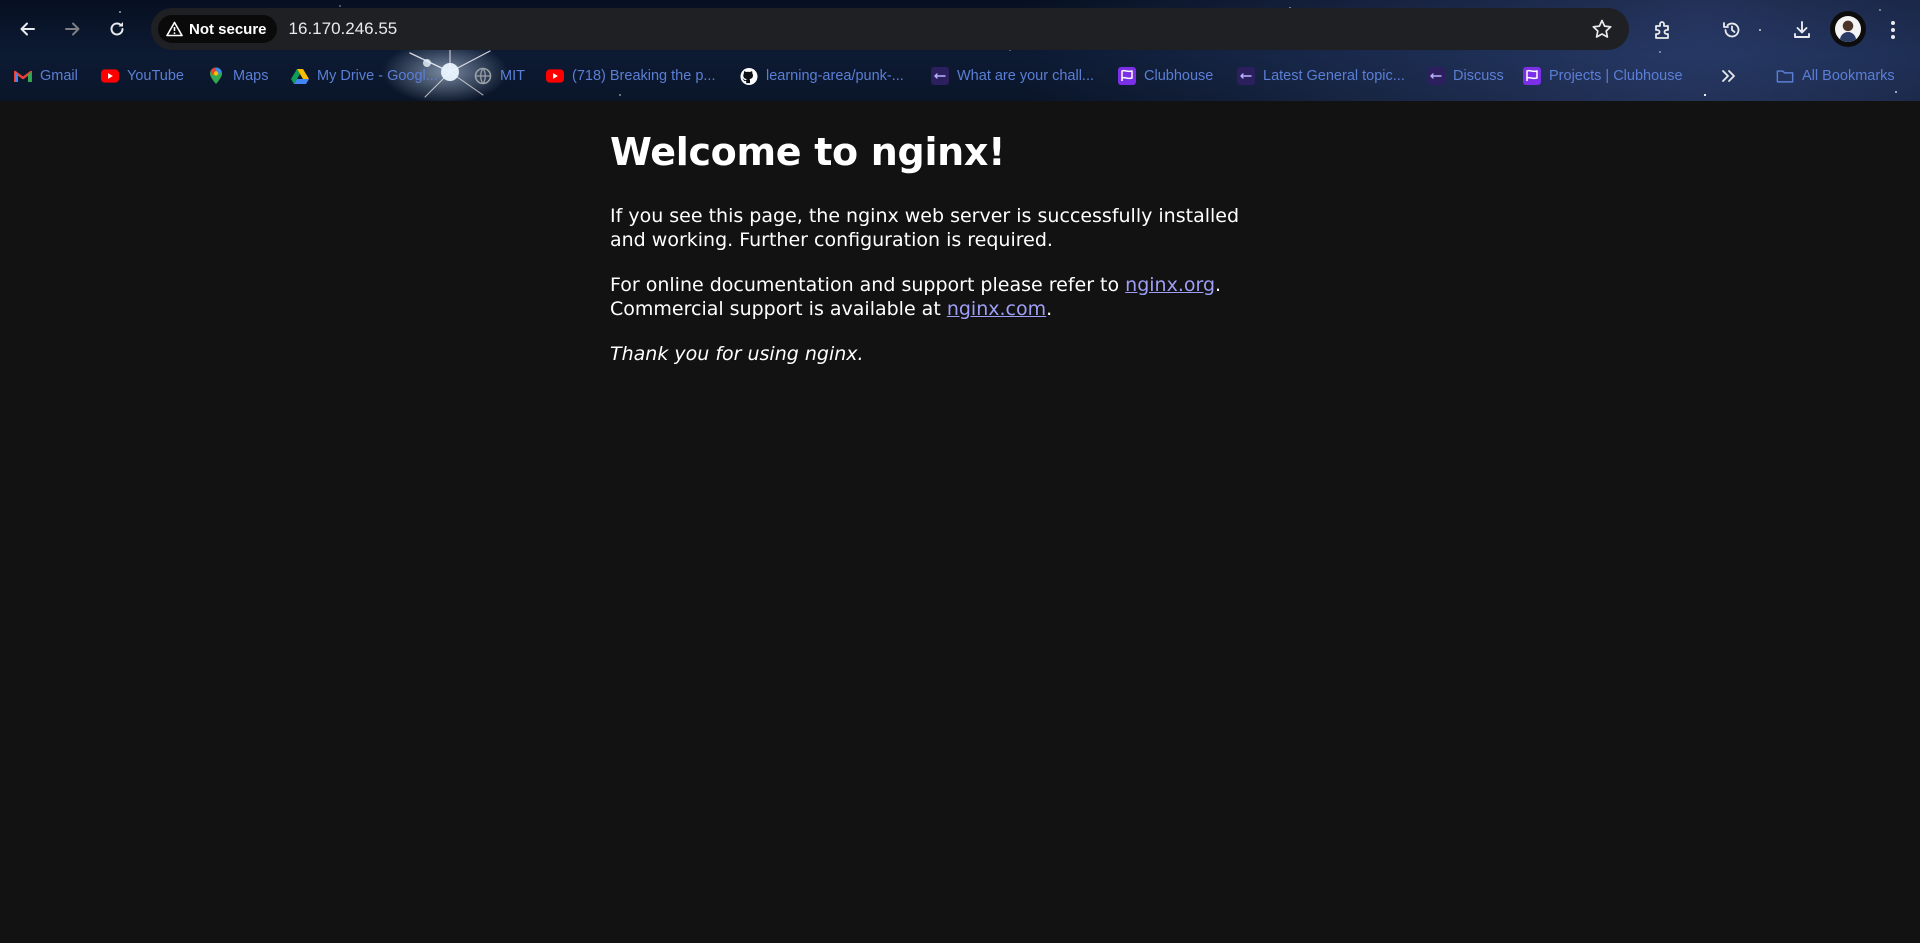 This screenshot has height=943, width=1920. I want to click on download-icon, so click(1802, 29).